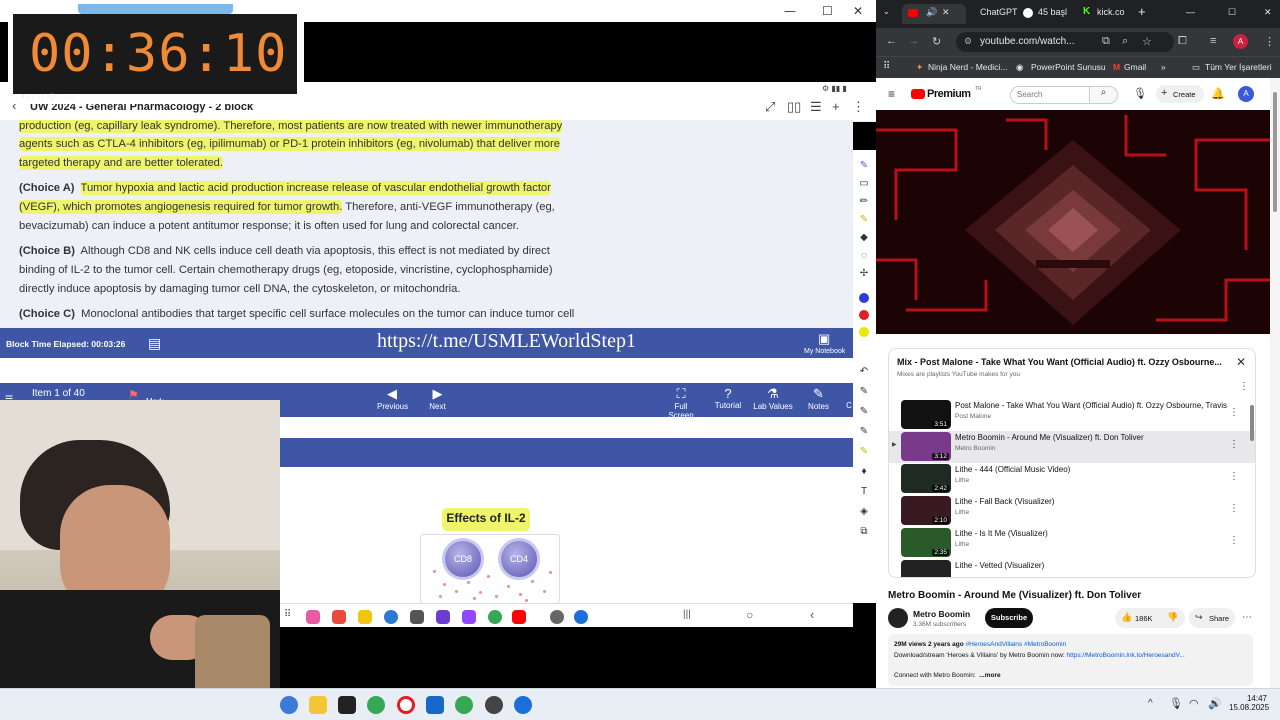 The width and height of the screenshot is (1280, 720). I want to click on more-menu-icon: ⋮, so click(858, 107).